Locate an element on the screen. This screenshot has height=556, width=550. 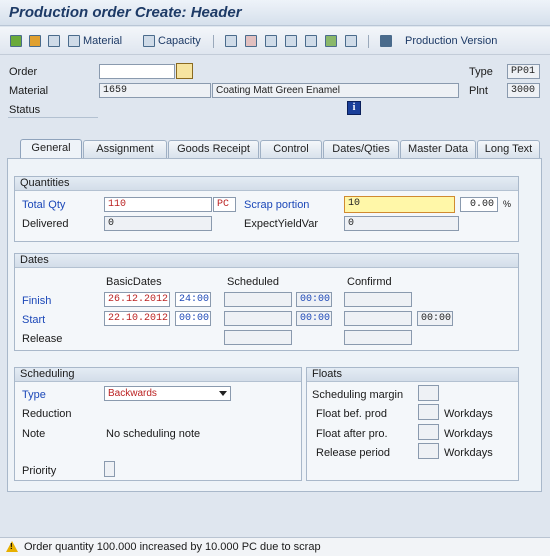
start-confirmed-date is located at coordinates (378, 318).